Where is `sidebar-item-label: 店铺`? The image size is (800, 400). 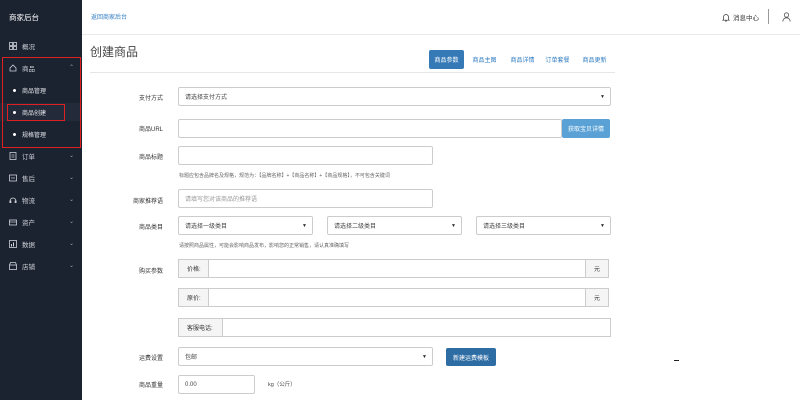 sidebar-item-label: 店铺 is located at coordinates (28, 267).